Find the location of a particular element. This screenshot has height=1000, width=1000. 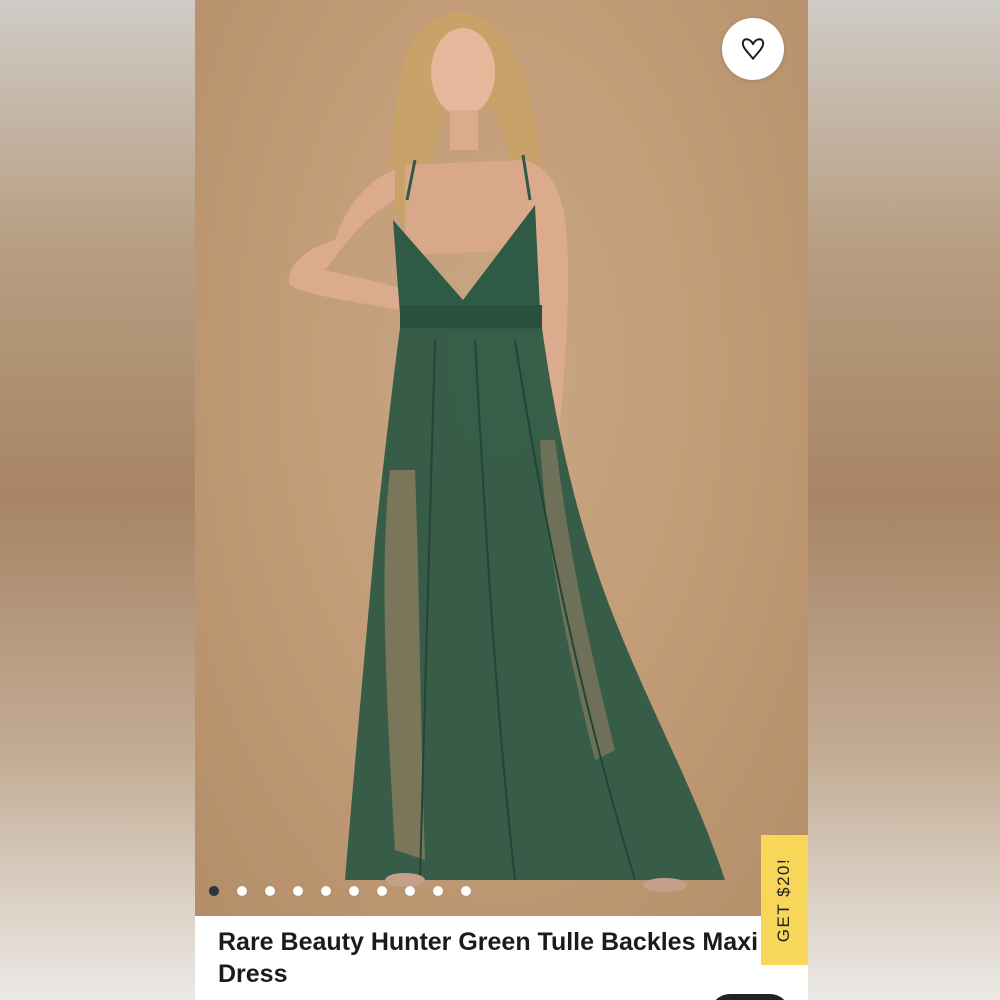

heart-outline-icon is located at coordinates (753, 49).